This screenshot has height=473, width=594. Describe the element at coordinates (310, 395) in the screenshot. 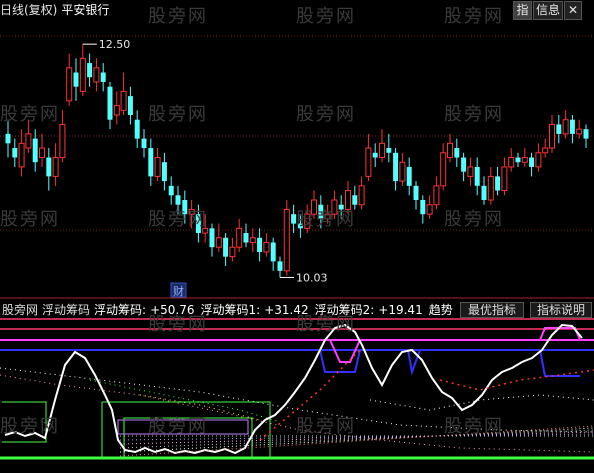

I see `dotted-red-rise` at that location.